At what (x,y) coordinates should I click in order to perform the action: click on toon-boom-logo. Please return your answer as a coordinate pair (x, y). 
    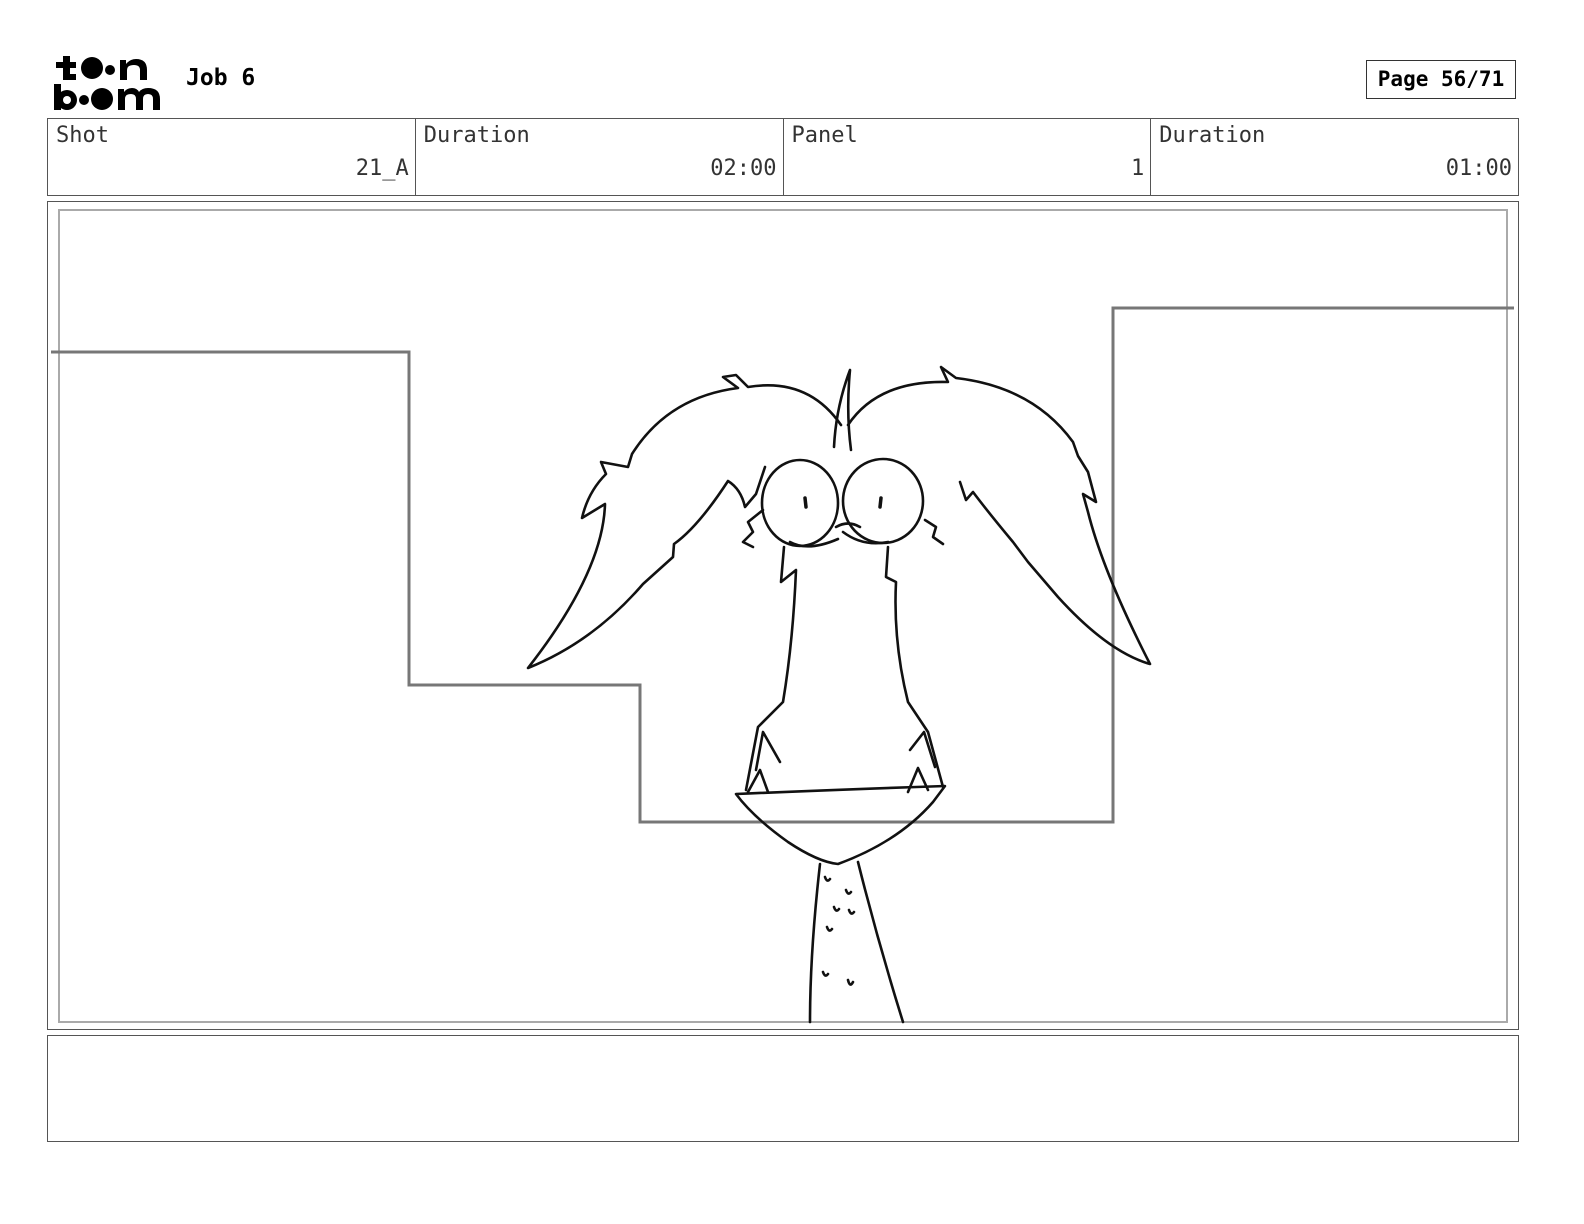
    Looking at the image, I should click on (108, 82).